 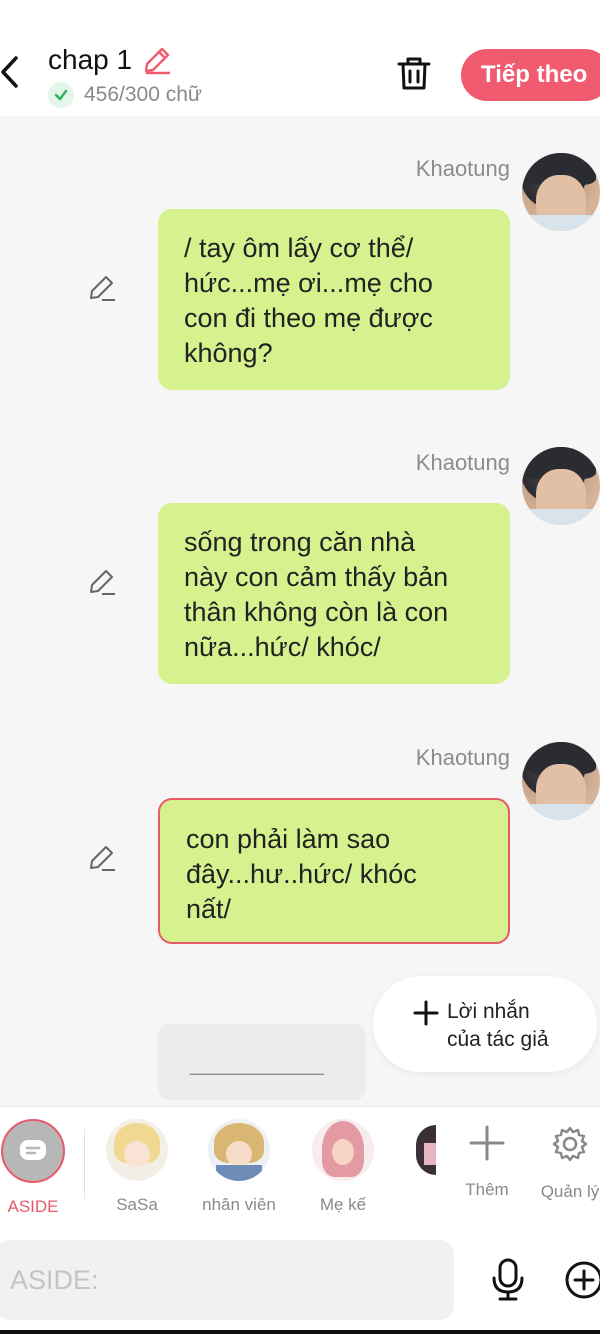 I want to click on message-line: / tay ôm lấy cơ thể/, so click(x=299, y=248).